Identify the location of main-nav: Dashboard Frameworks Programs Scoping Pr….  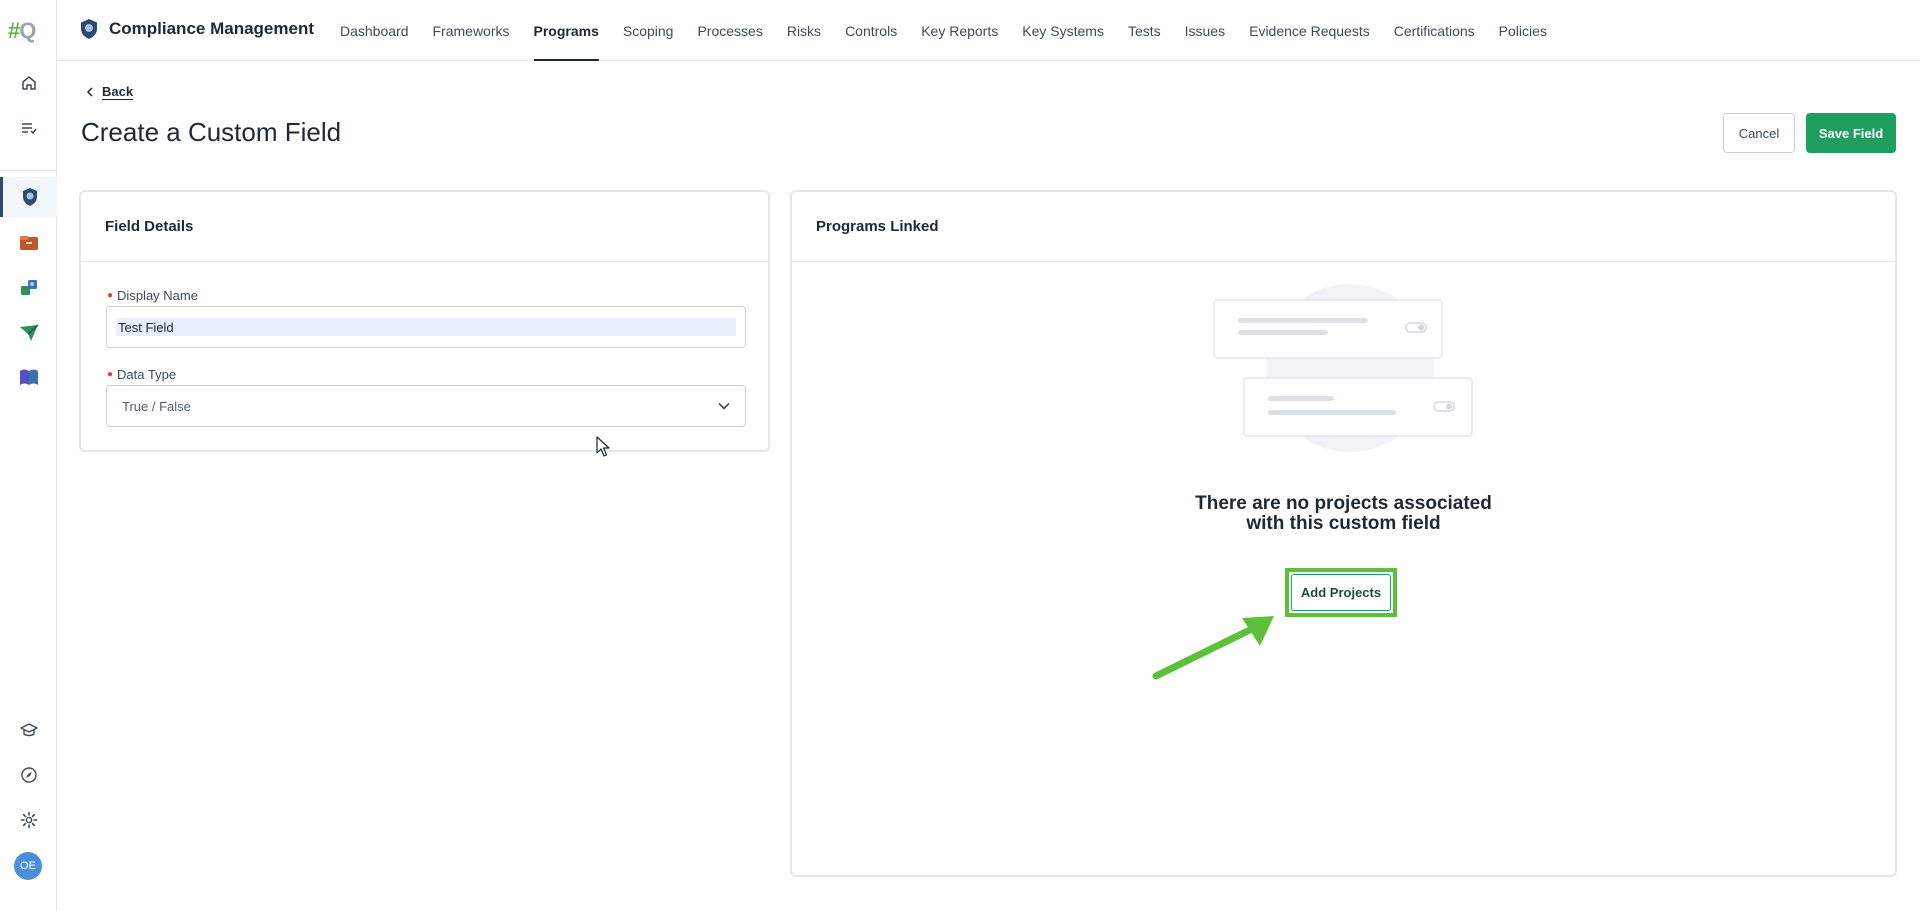
(943, 30).